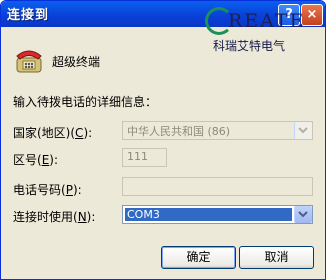  Describe the element at coordinates (179, 131) in the screenshot. I see `country-select-value: 中华人民共和国 (86)` at that location.